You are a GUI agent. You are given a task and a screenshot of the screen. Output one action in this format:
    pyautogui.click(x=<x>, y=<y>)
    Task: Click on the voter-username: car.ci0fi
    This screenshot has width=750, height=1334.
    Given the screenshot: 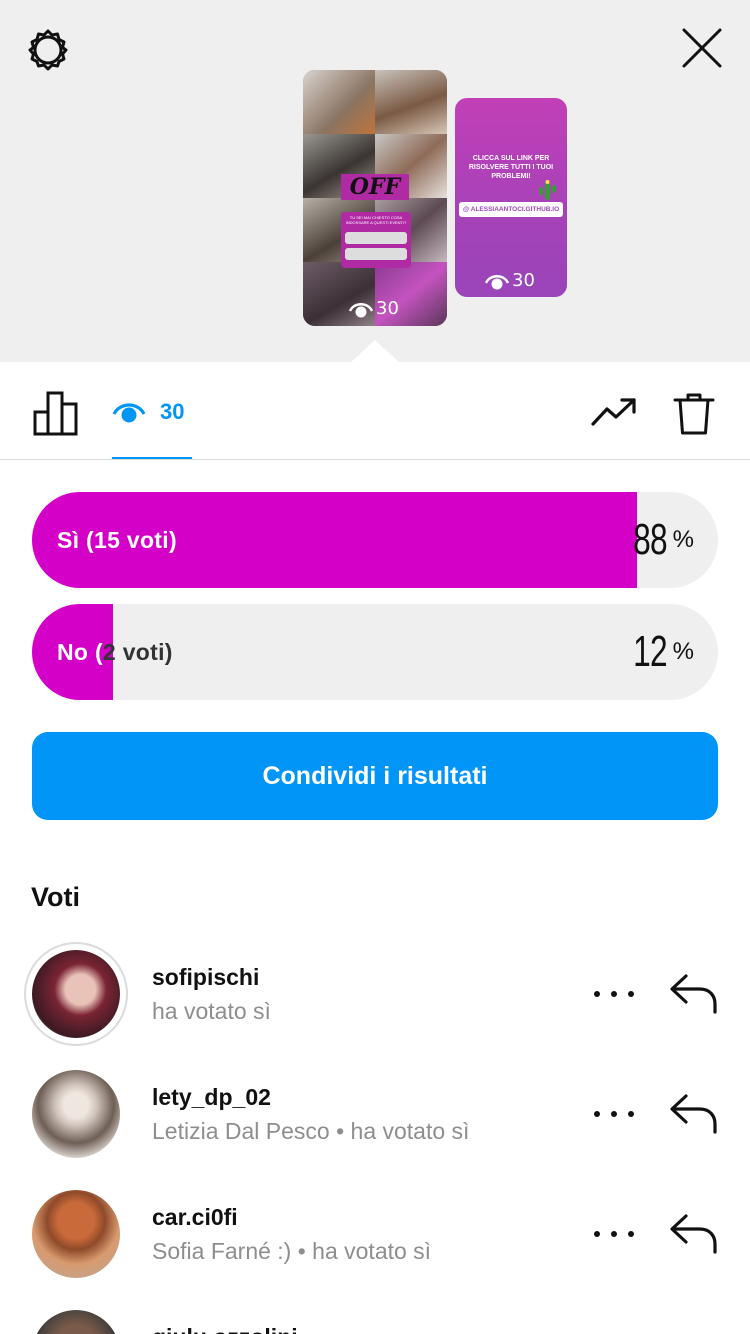 What is the action you would take?
    pyautogui.click(x=195, y=1217)
    